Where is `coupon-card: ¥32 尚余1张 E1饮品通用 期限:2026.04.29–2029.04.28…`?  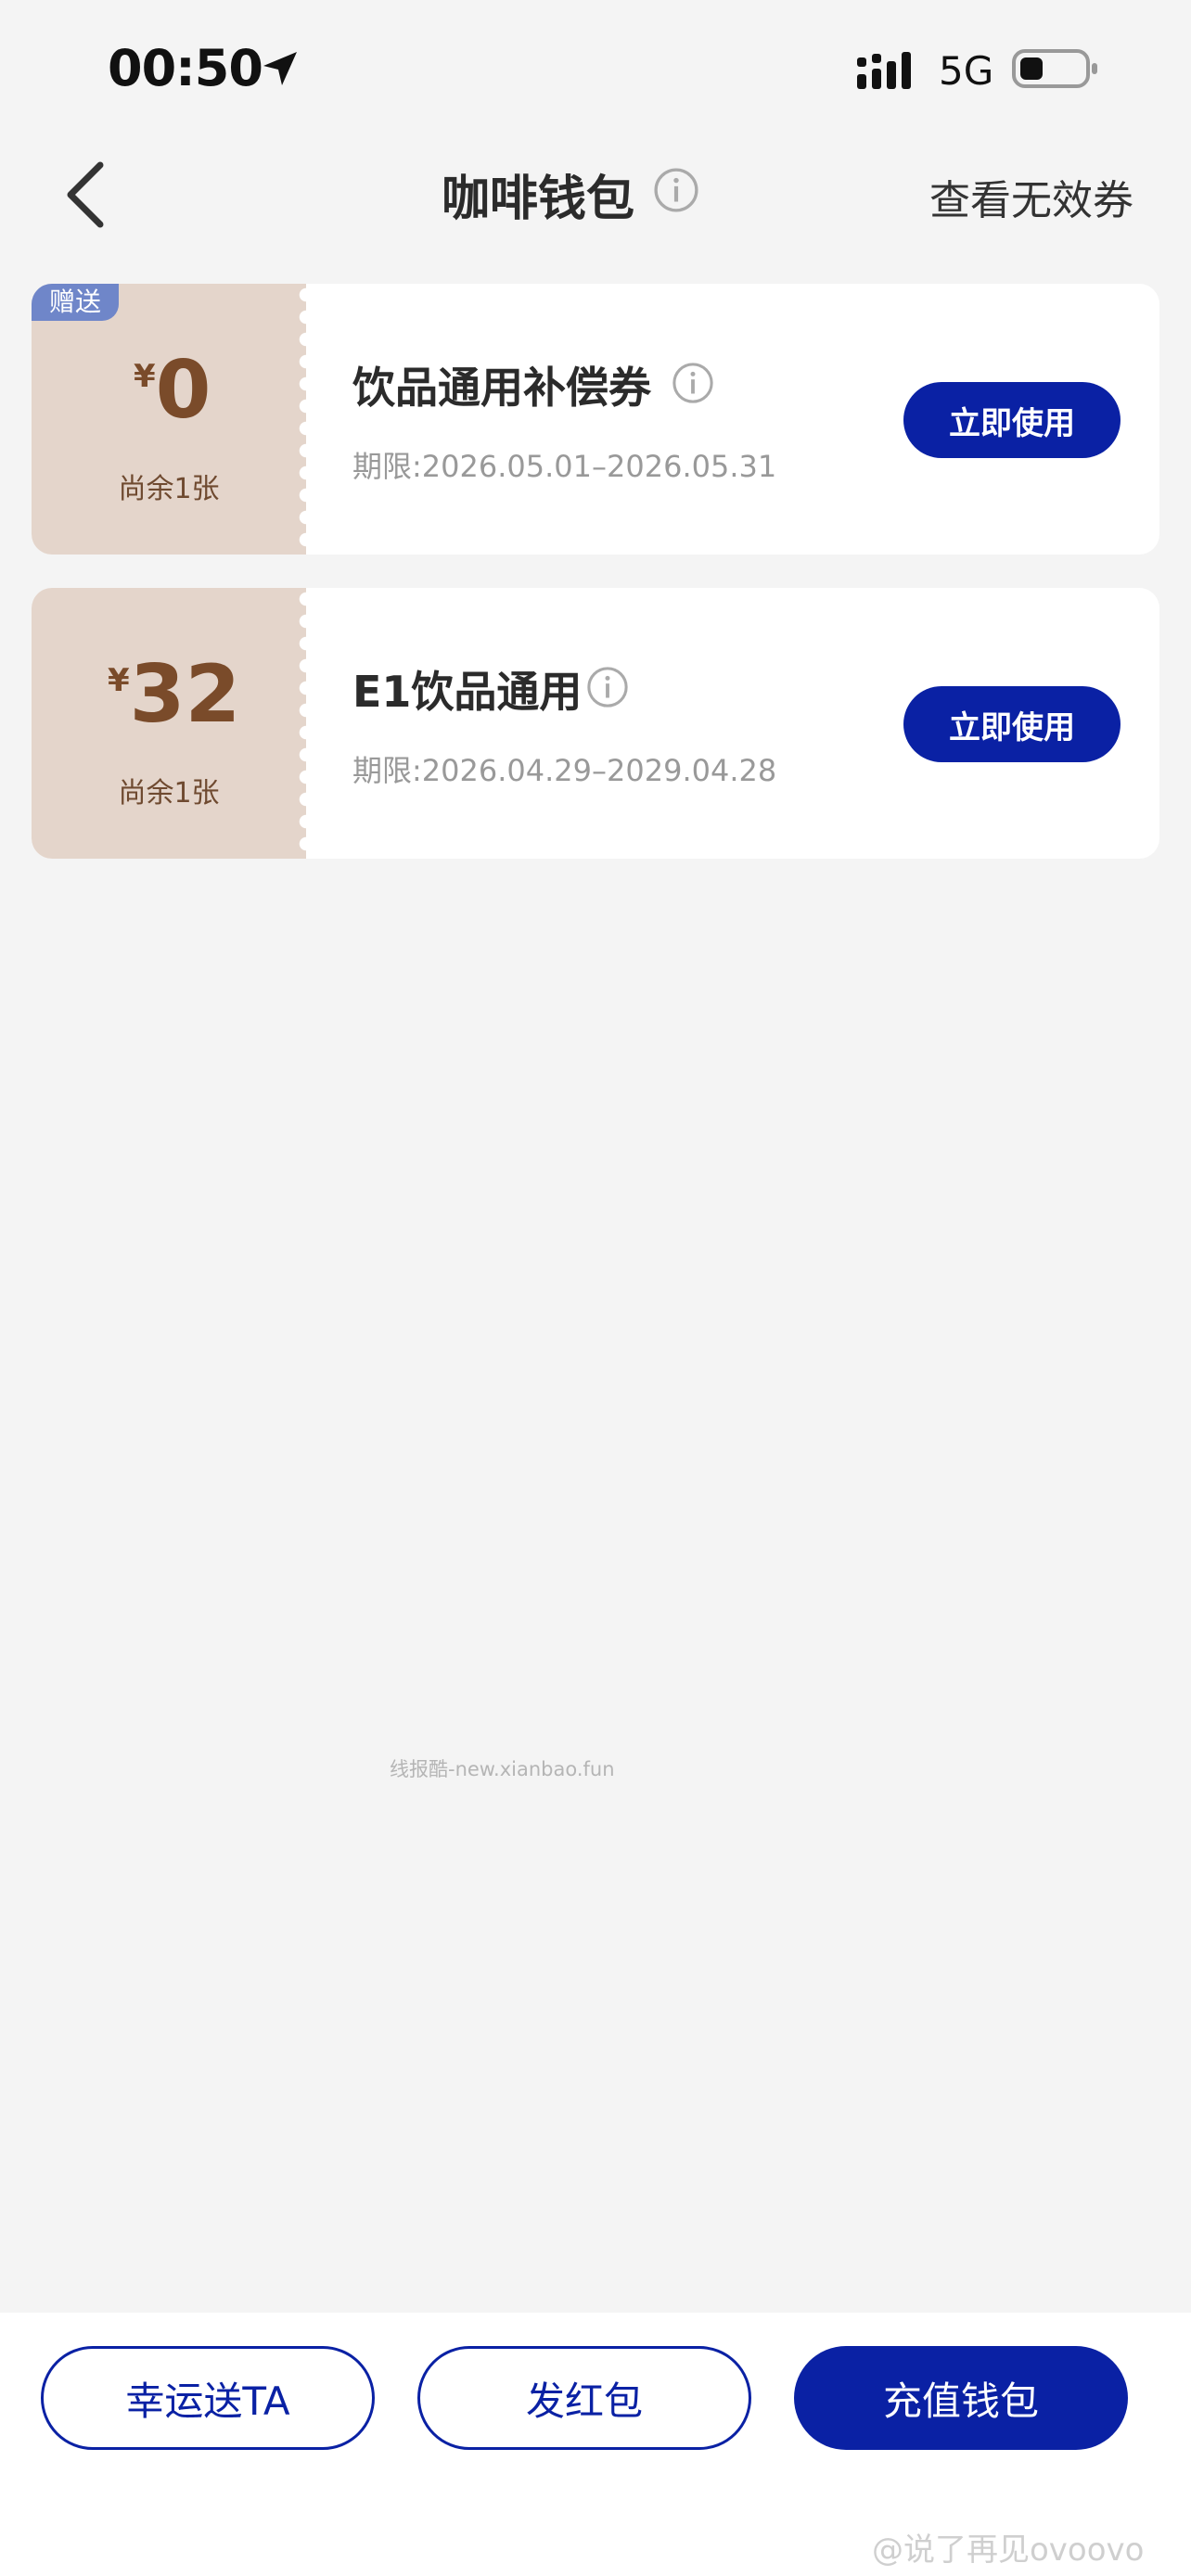 coupon-card: ¥32 尚余1张 E1饮品通用 期限:2026.04.29–2029.04.28… is located at coordinates (595, 723).